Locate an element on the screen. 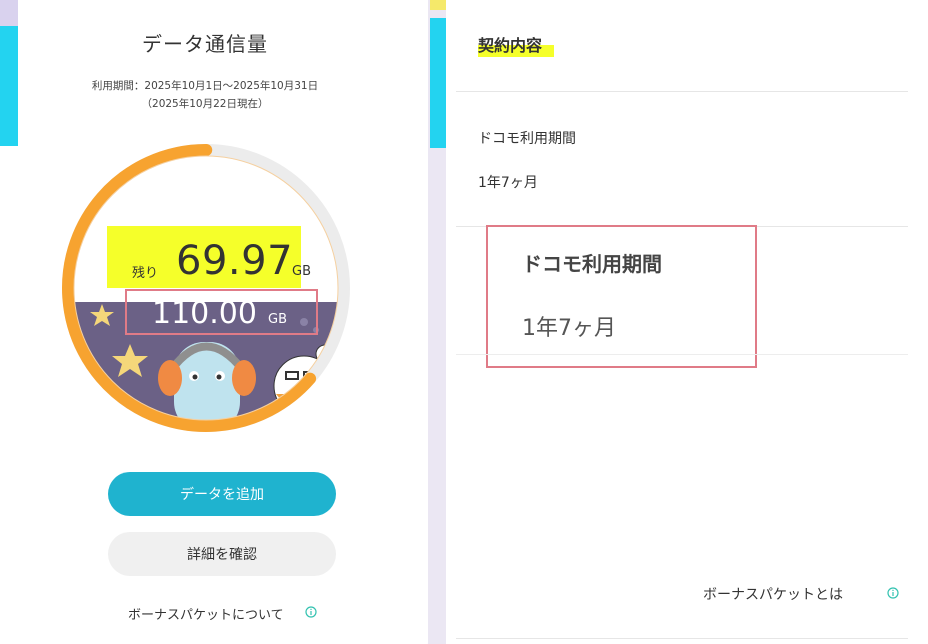  usage-duration-label: ドコモ利用期間 is located at coordinates (527, 139).